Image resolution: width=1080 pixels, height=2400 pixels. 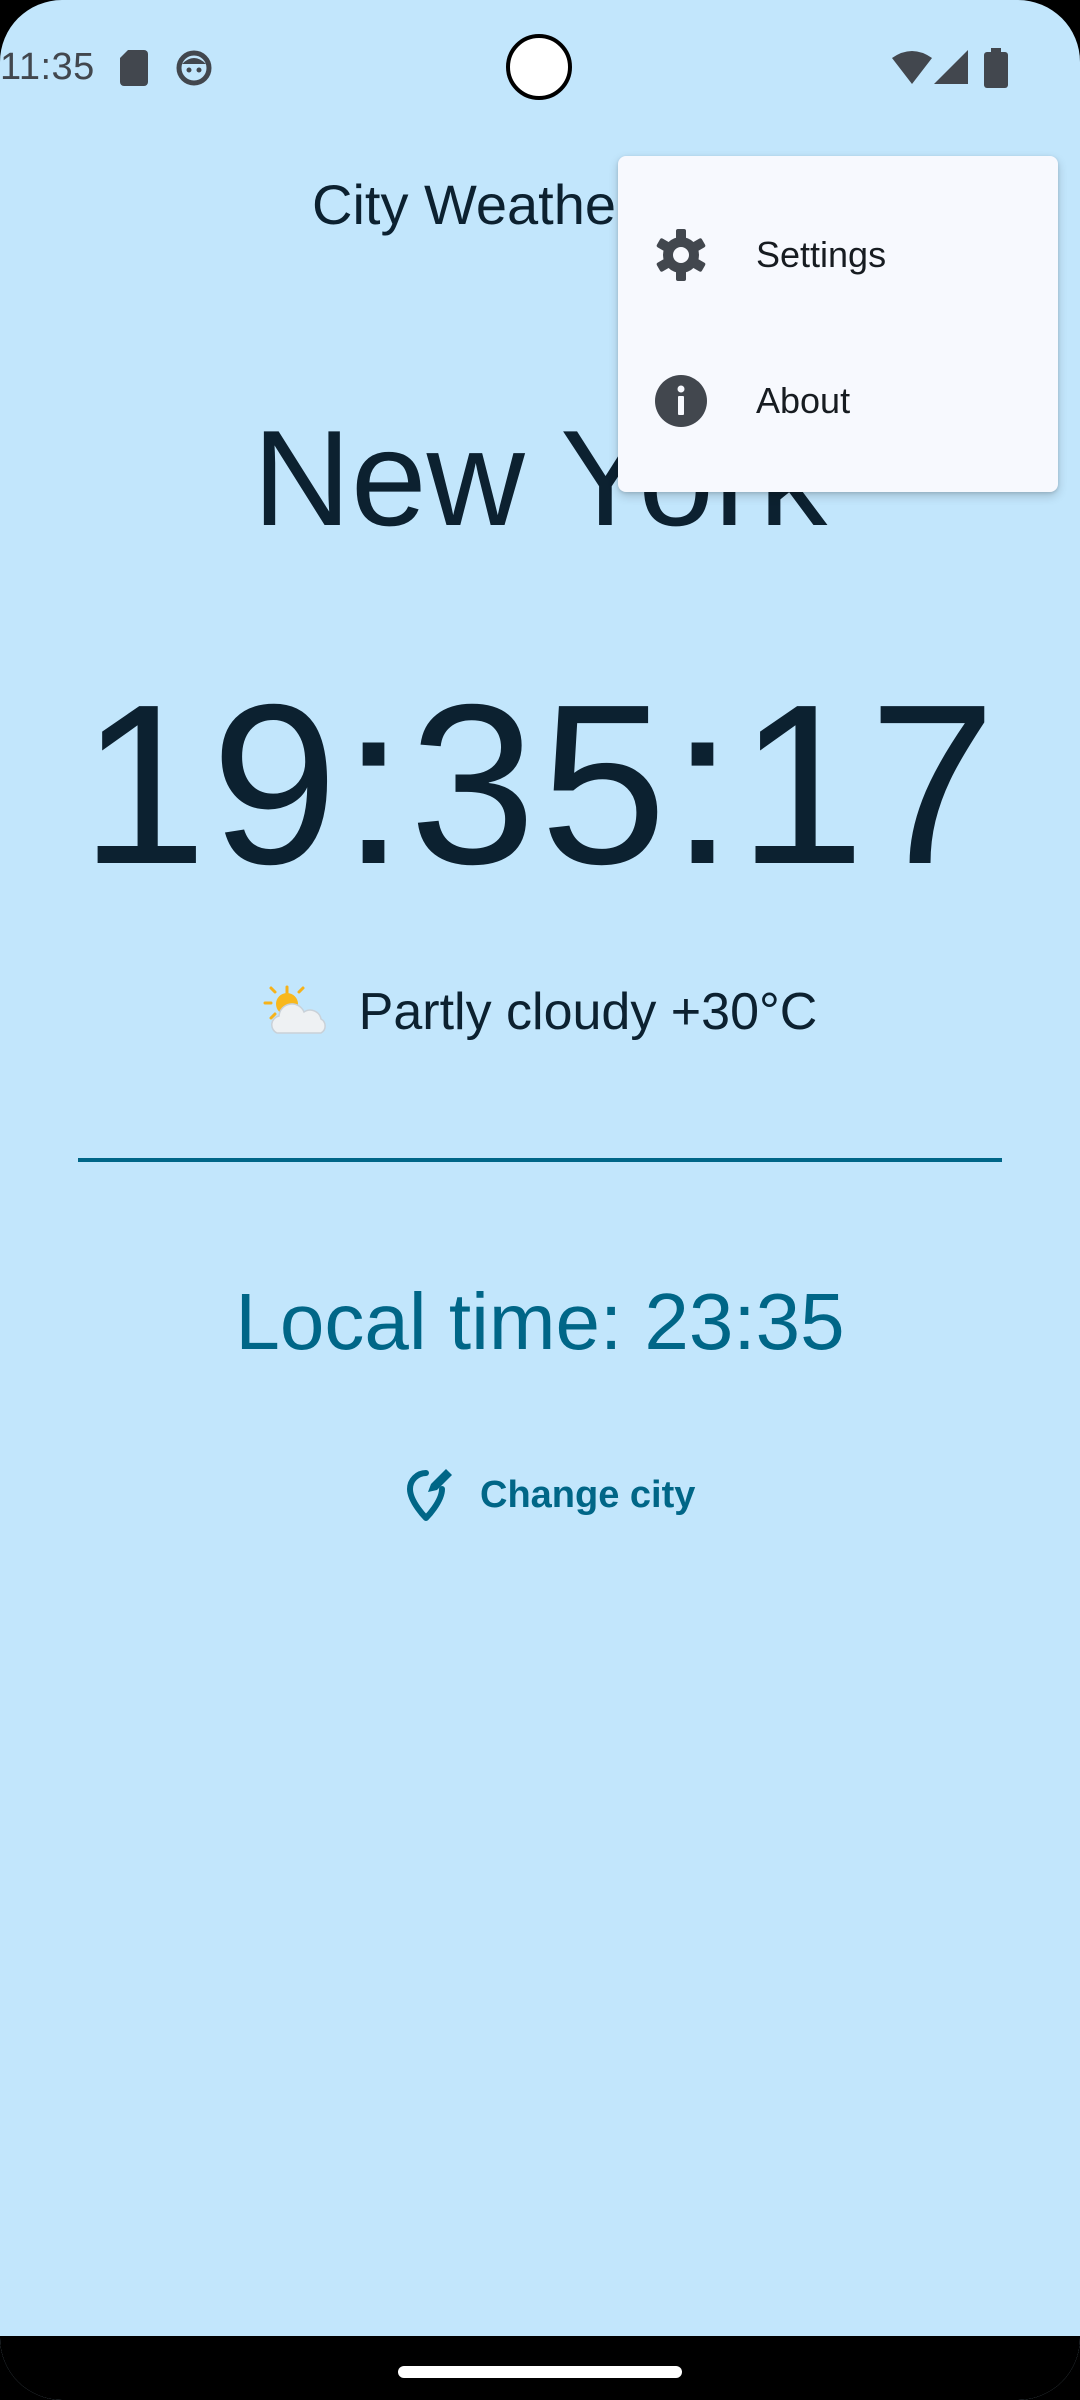 What do you see at coordinates (294, 1009) in the screenshot?
I see `partly-cloudy-icon` at bounding box center [294, 1009].